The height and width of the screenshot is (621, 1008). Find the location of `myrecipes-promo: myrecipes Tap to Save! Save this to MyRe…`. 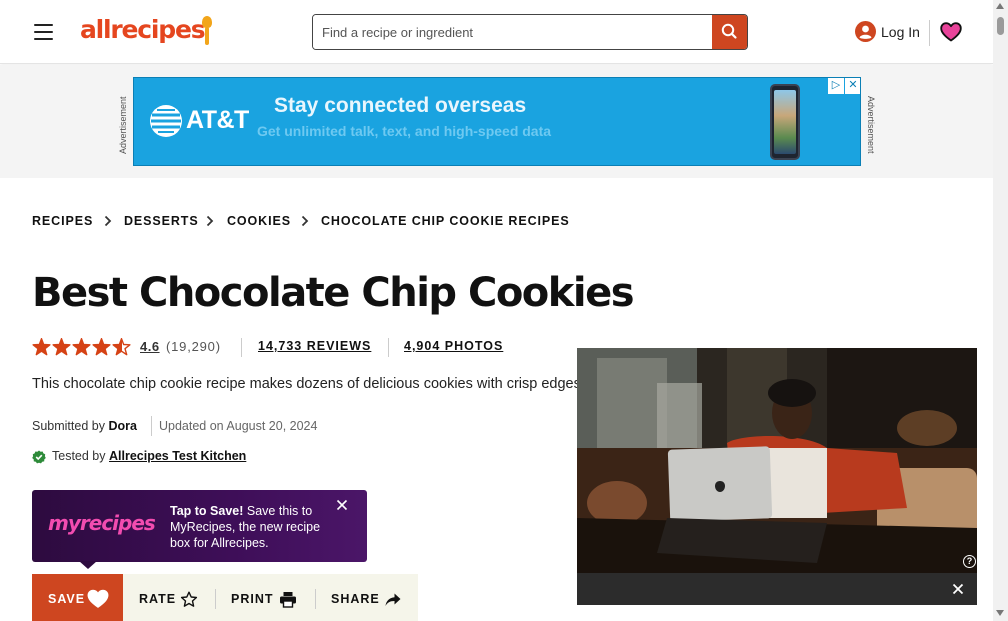

myrecipes-promo: myrecipes Tap to Save! Save this to MyRe… is located at coordinates (199, 529).